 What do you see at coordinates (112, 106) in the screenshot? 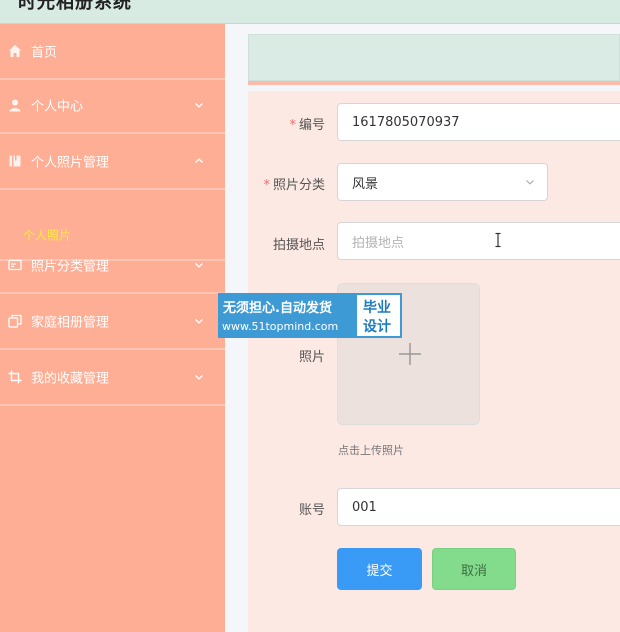
I see `sidebar-item-personal-center: 个人中心` at bounding box center [112, 106].